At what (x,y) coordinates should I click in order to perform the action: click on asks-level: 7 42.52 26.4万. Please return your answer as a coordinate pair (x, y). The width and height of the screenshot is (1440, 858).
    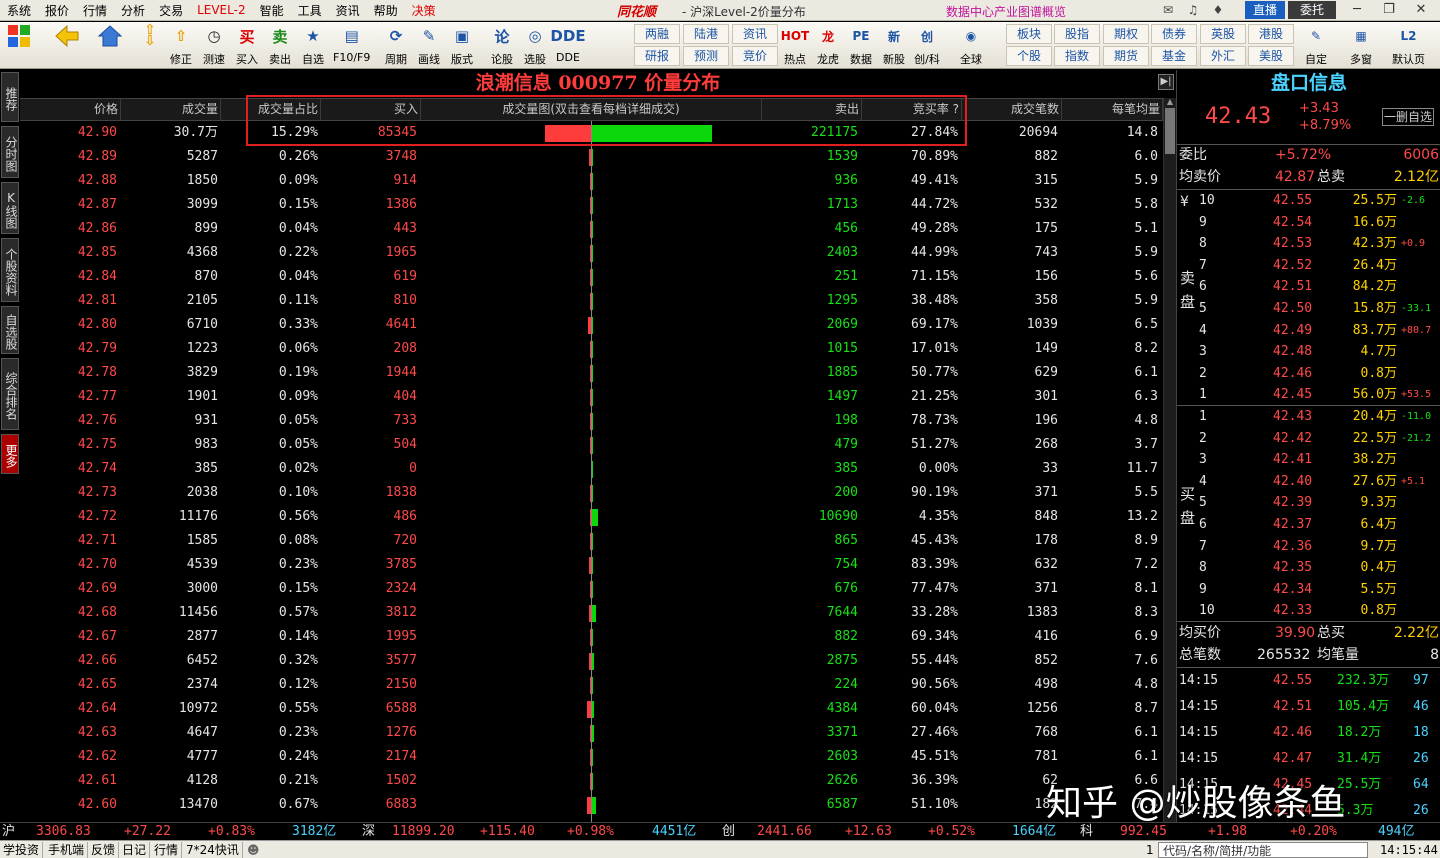
    Looking at the image, I should click on (1308, 266).